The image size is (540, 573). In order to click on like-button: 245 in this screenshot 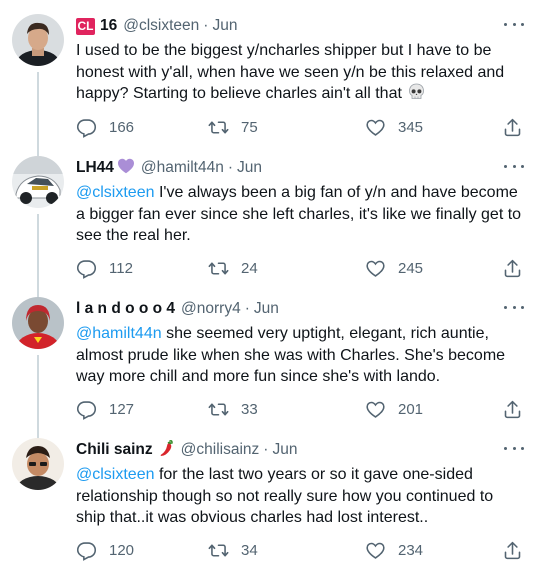, I will do `click(394, 268)`.